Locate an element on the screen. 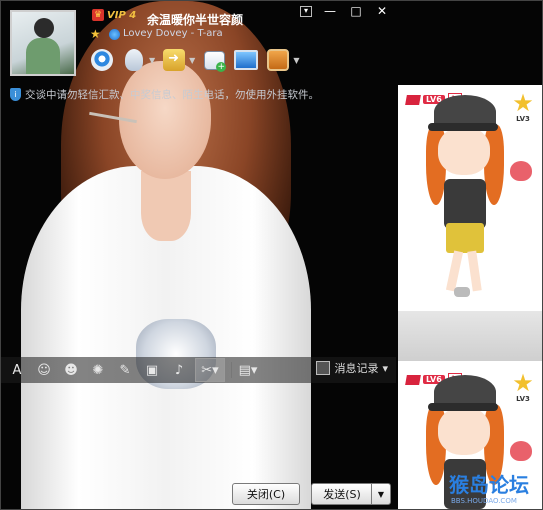 This screenshot has width=543, height=510. contact-qq-show: LV6 年 ★ LV3 is located at coordinates (470, 196).